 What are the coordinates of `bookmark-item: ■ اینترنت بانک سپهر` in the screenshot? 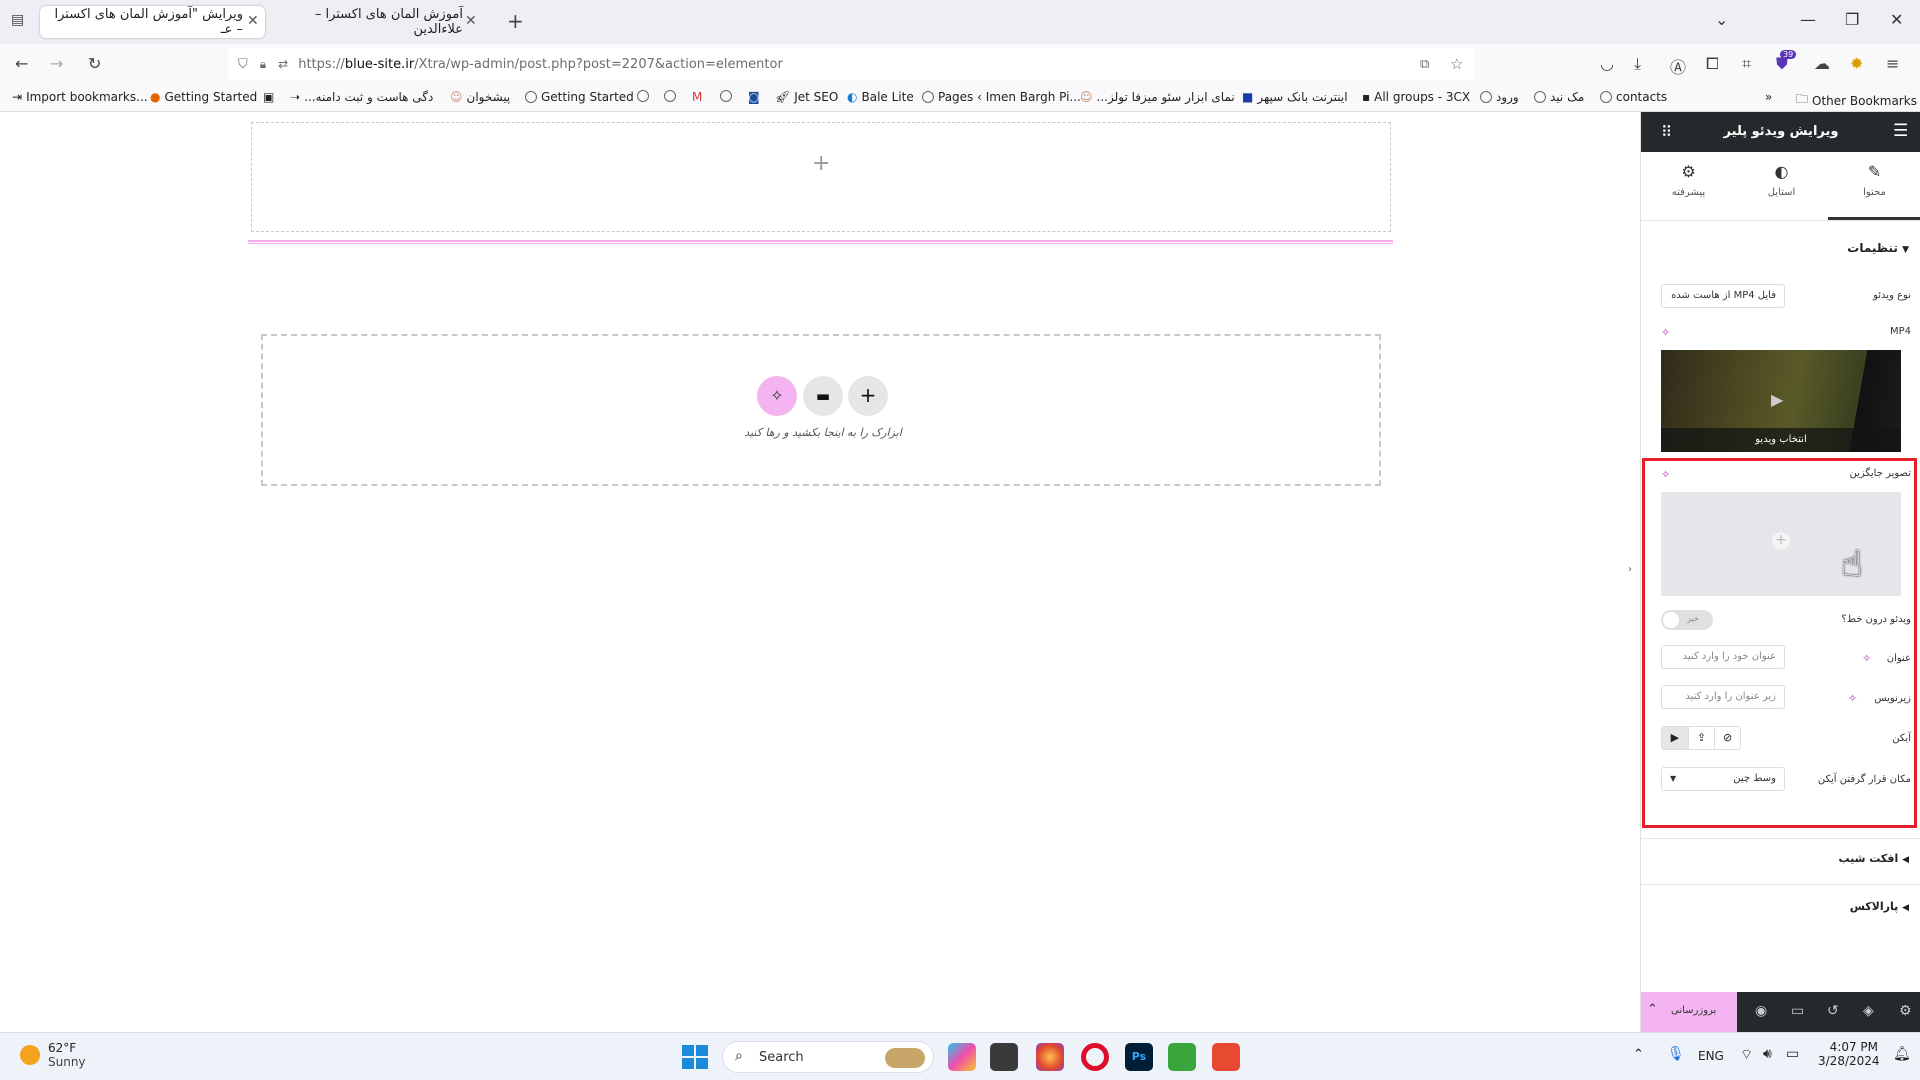 It's located at (1295, 97).